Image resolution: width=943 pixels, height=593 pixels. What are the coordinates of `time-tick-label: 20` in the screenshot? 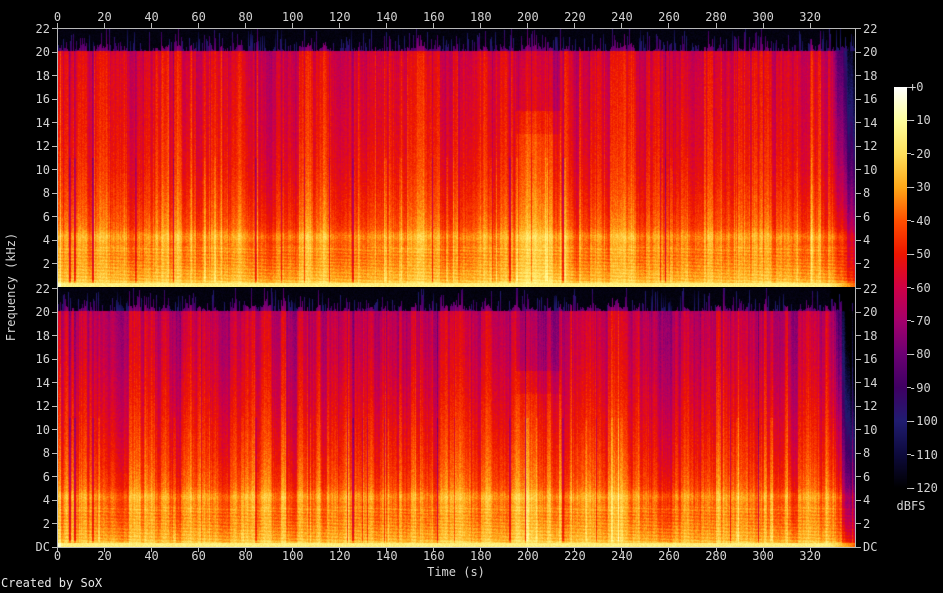 It's located at (104, 17).